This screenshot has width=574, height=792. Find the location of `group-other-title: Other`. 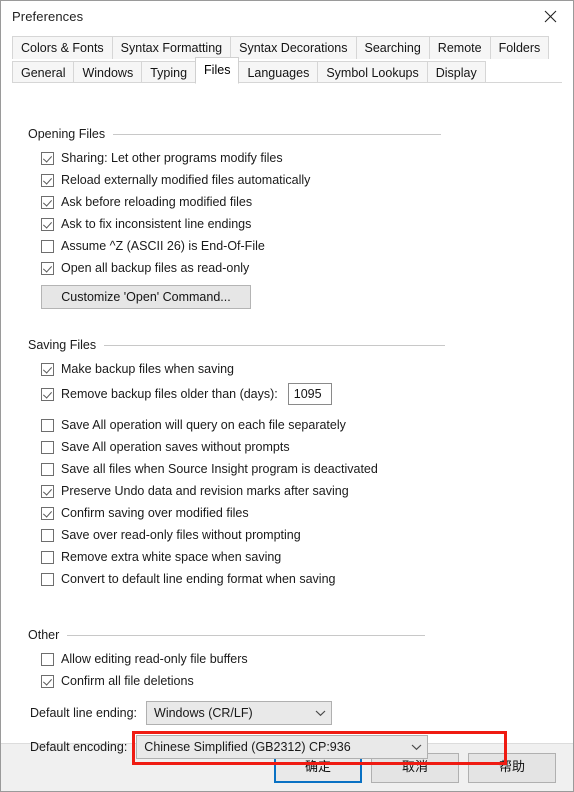

group-other-title: Other is located at coordinates (44, 635).